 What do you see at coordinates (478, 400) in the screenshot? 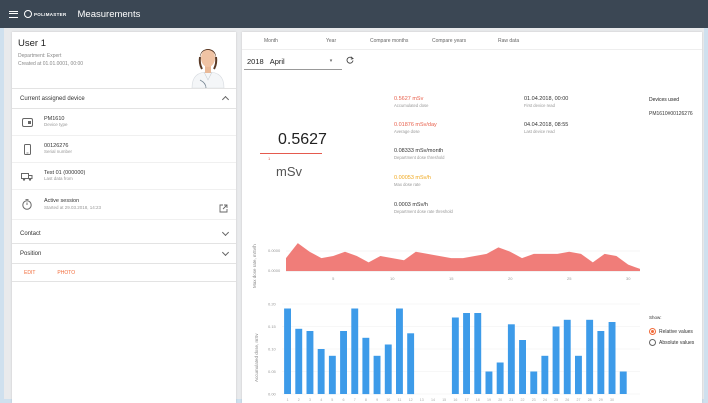
I see `bar-chart-xtick: 18` at bounding box center [478, 400].